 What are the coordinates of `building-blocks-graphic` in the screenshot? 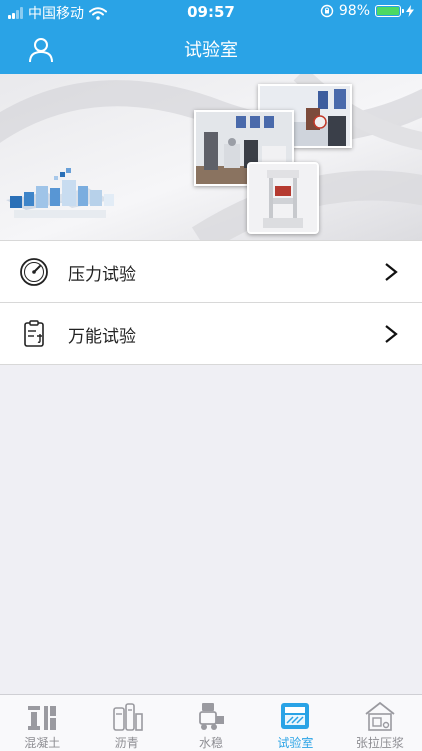 It's located at (60, 193).